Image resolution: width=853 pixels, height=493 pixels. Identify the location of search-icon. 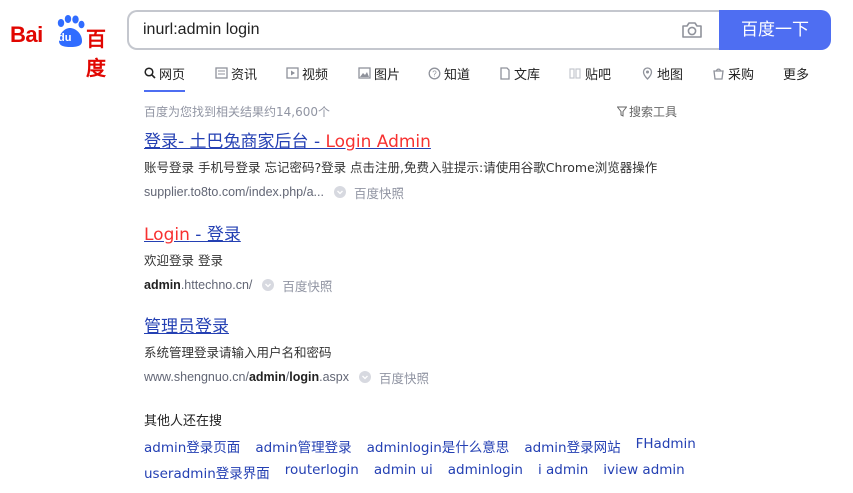
(150, 73).